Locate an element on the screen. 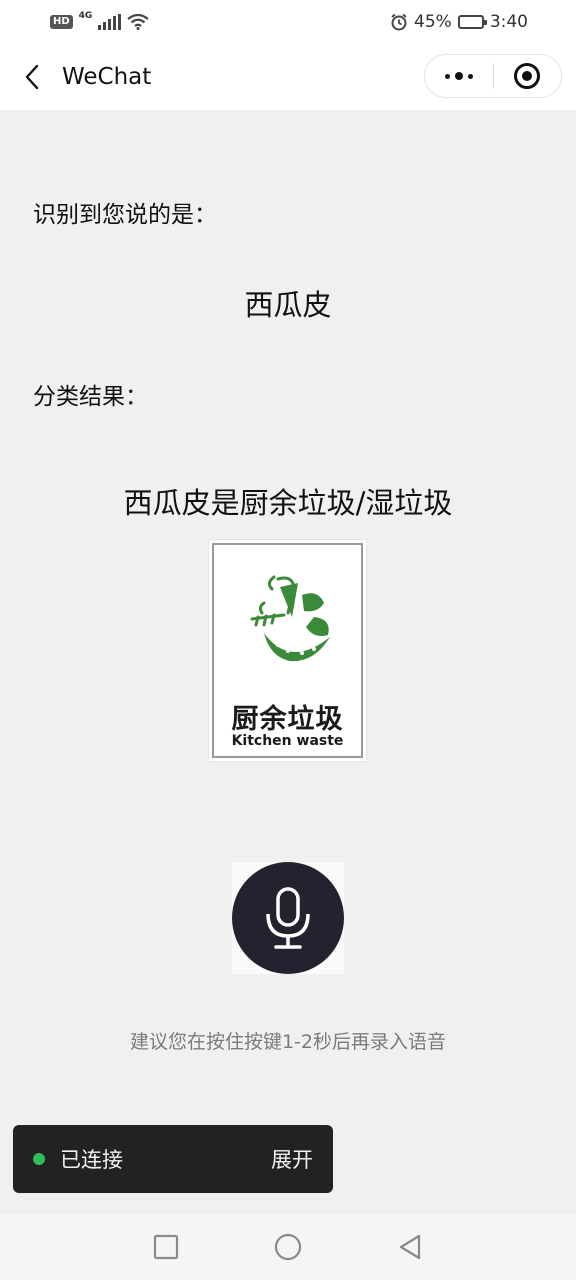 The width and height of the screenshot is (576, 1280). circle-icon is located at coordinates (288, 1247).